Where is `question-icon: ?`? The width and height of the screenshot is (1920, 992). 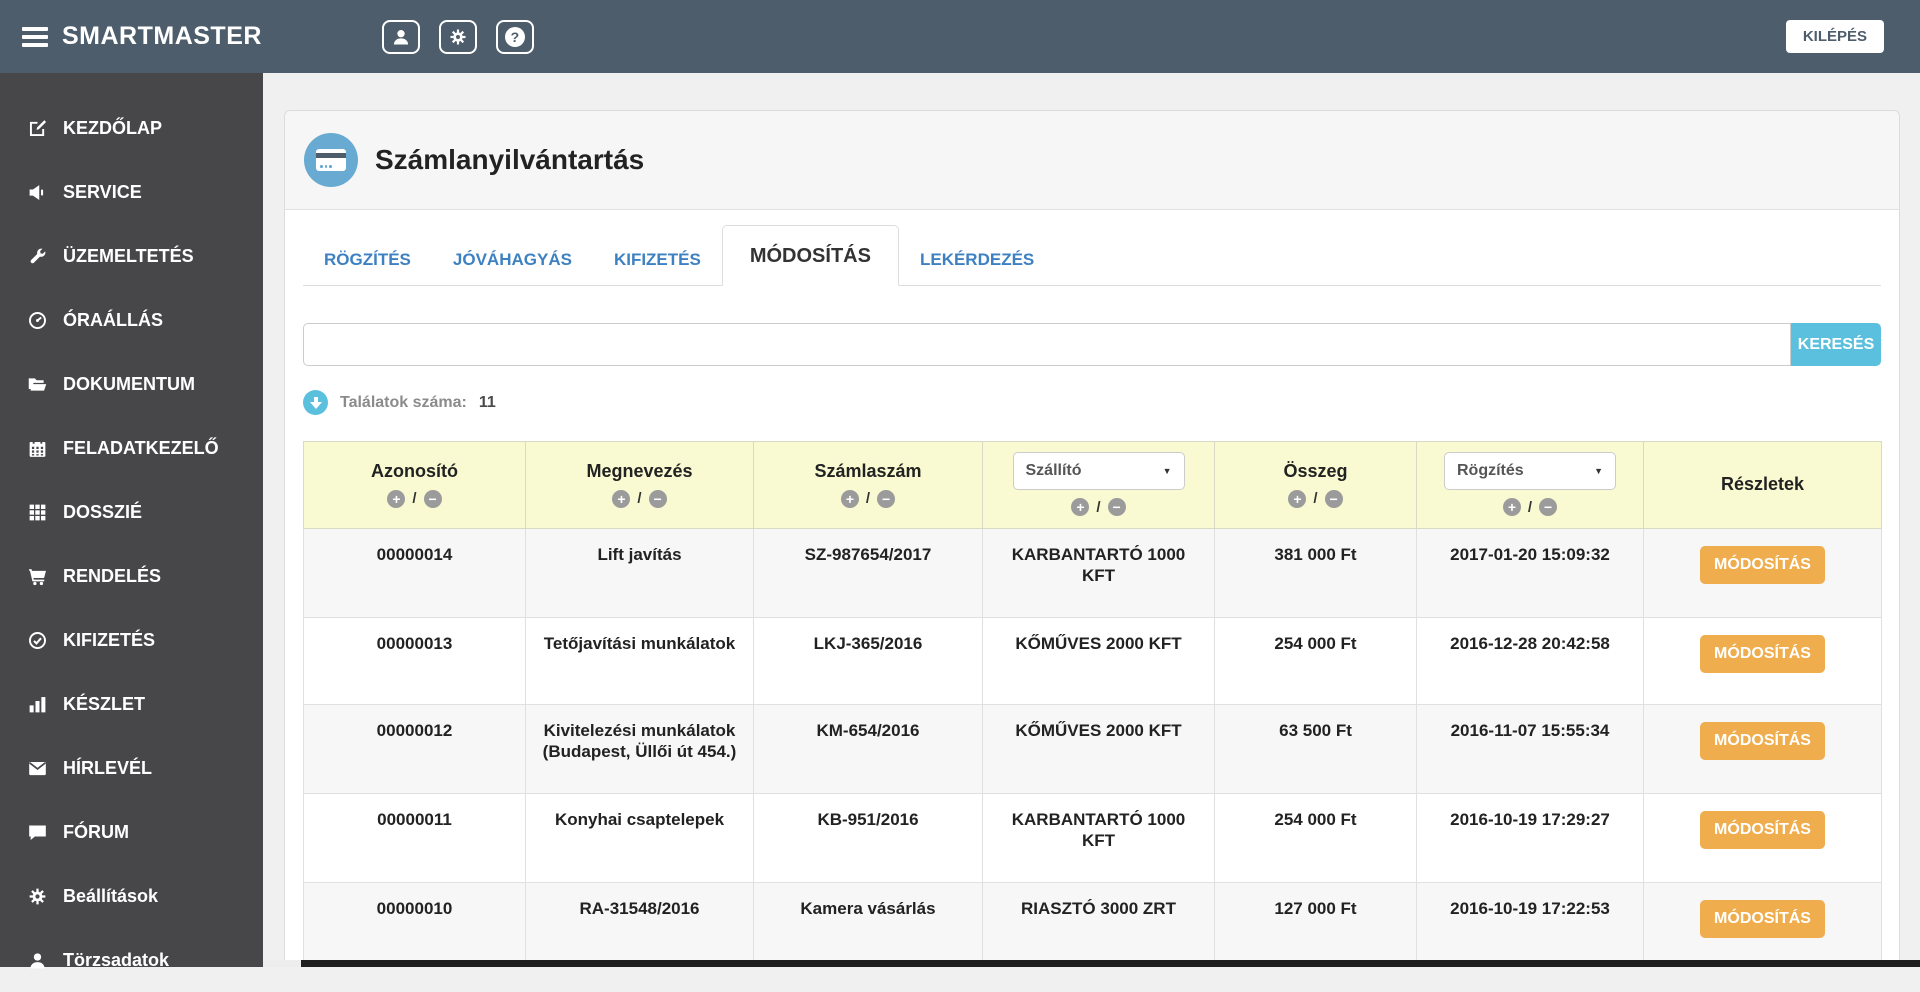 question-icon: ? is located at coordinates (515, 37).